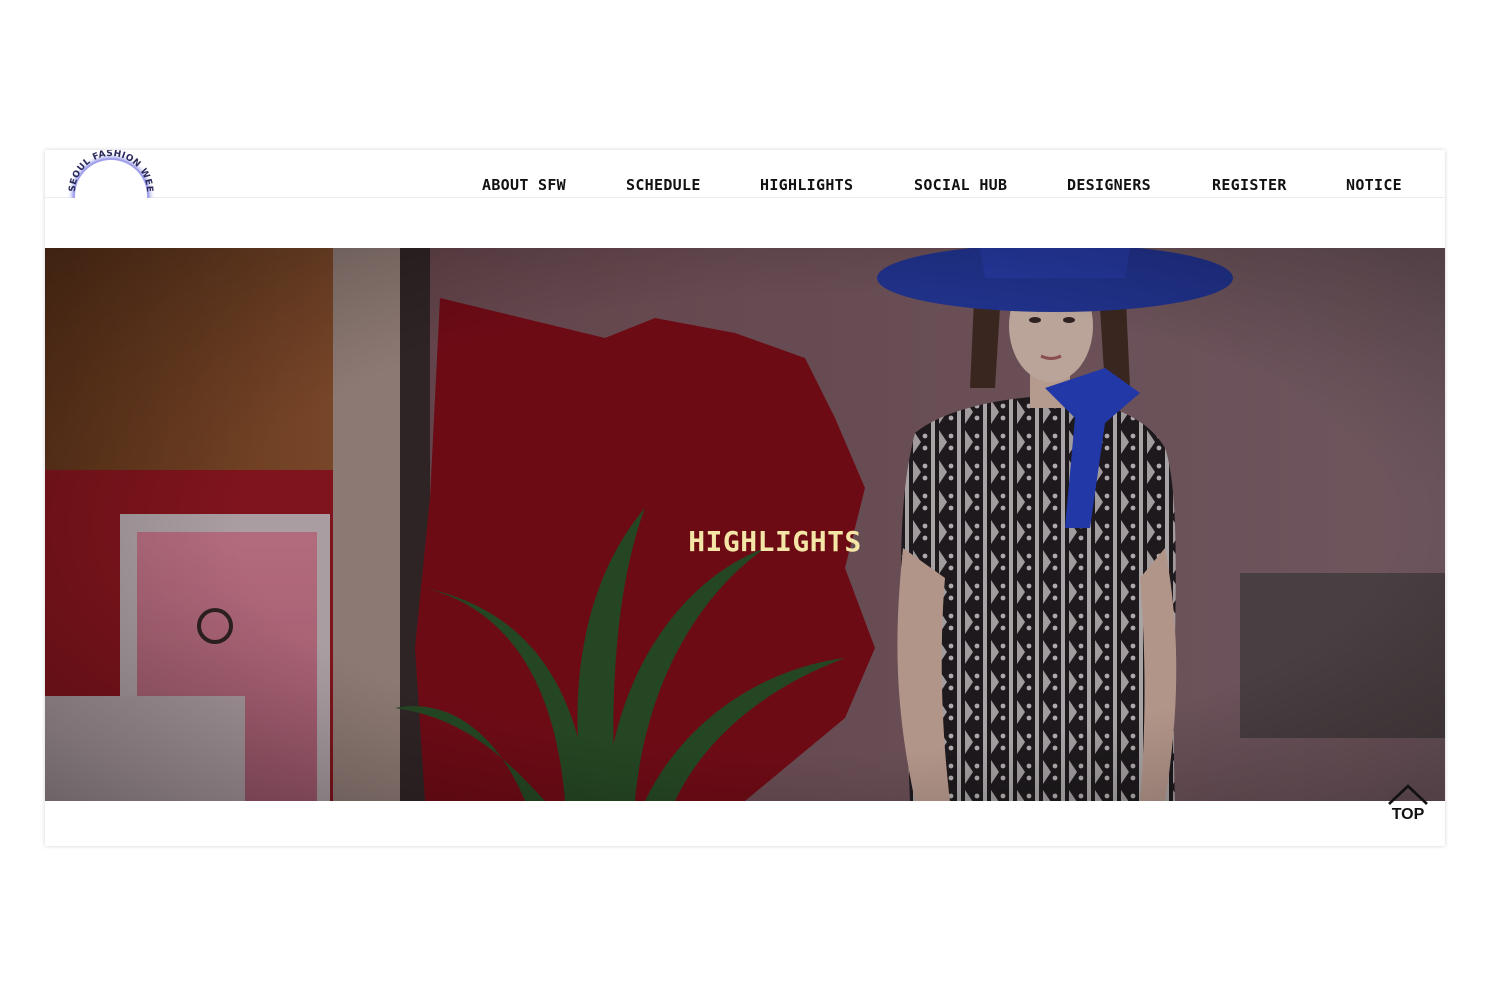 Image resolution: width=1500 pixels, height=1000 pixels. Describe the element at coordinates (663, 185) in the screenshot. I see `nav-item-schedule: SCHEDULE` at that location.